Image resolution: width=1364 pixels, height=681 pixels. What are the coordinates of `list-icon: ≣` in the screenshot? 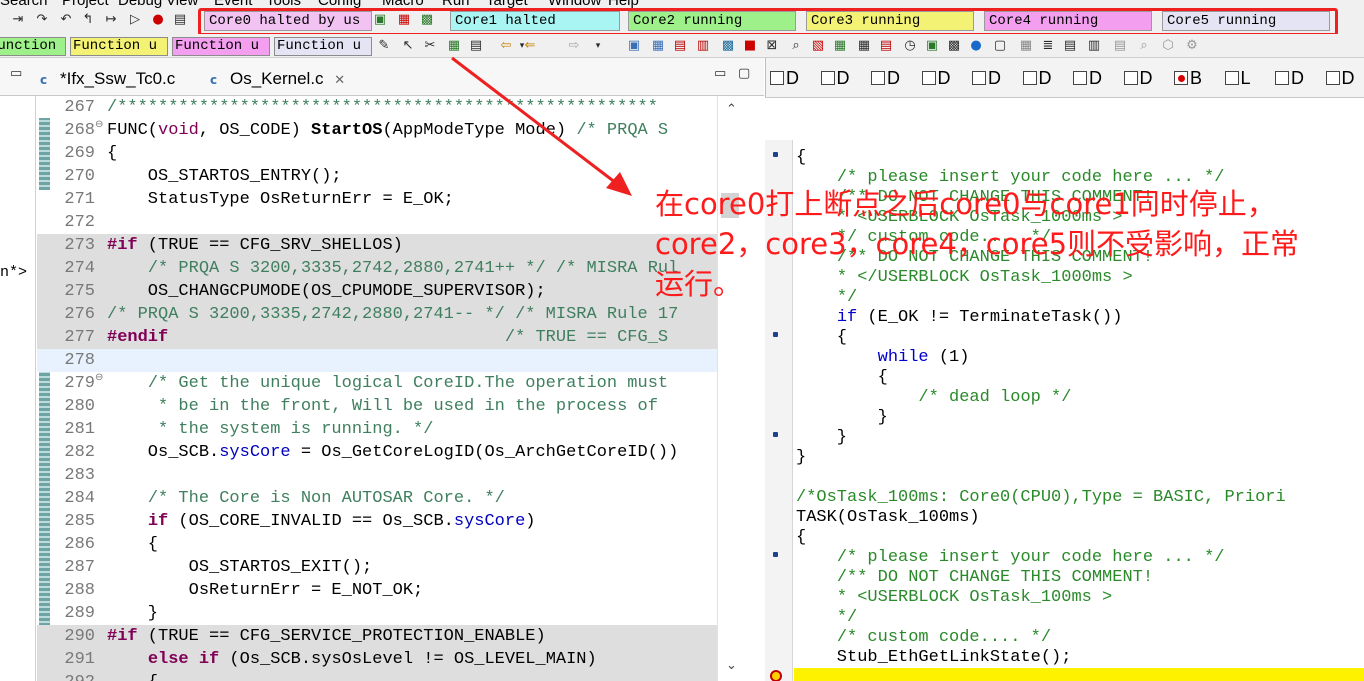 It's located at (1048, 46).